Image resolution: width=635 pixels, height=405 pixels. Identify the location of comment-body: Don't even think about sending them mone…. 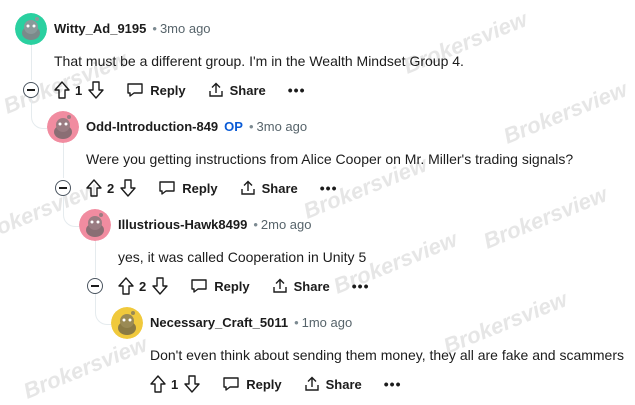
(387, 355).